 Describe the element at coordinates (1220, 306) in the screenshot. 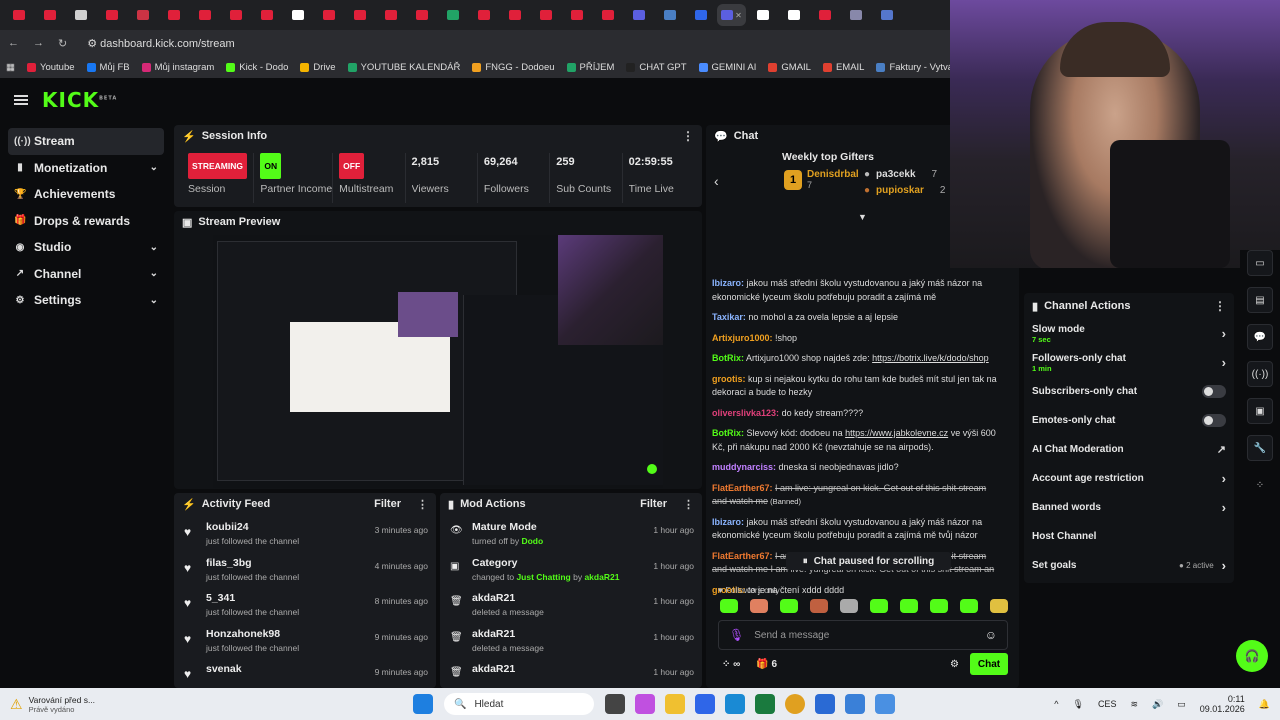

I see `channel-actions-more-icon: ⋮` at that location.